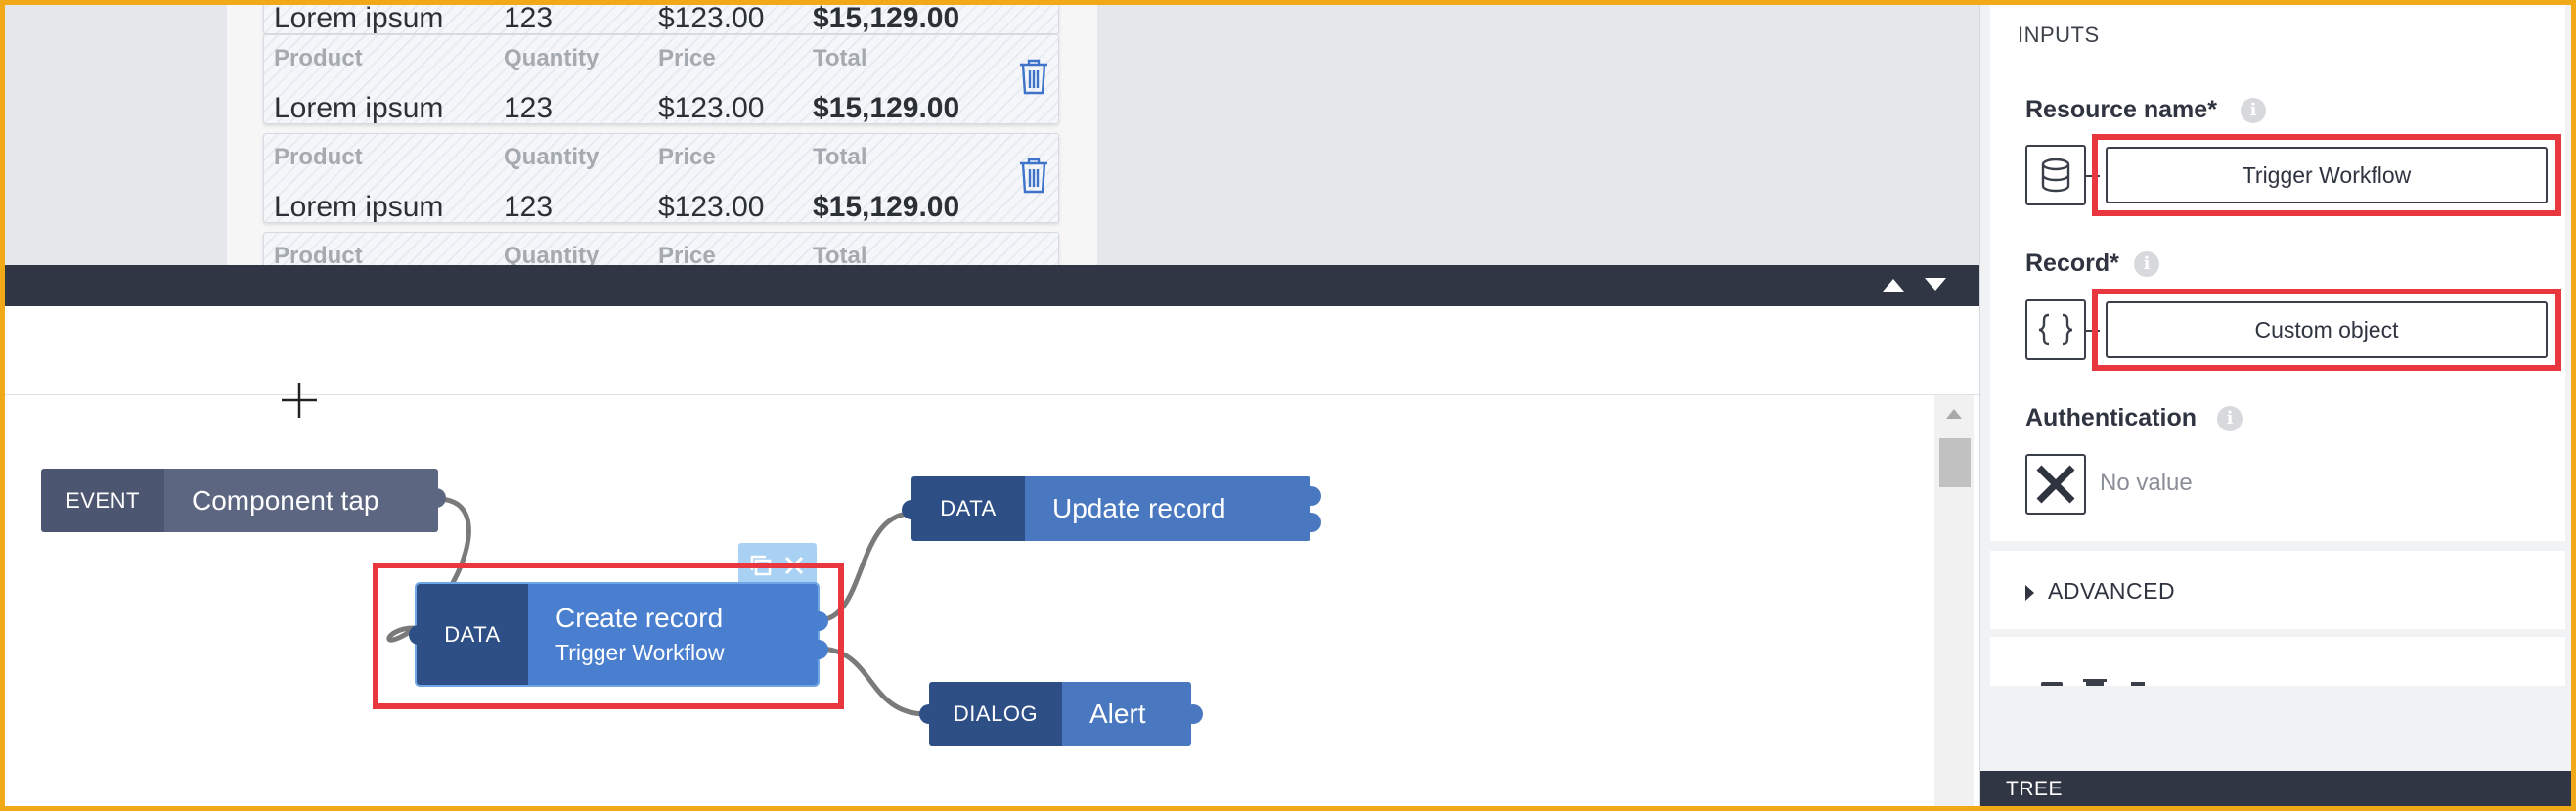 This screenshot has width=2576, height=811. What do you see at coordinates (1126, 714) in the screenshot?
I see `node-label: Alert` at bounding box center [1126, 714].